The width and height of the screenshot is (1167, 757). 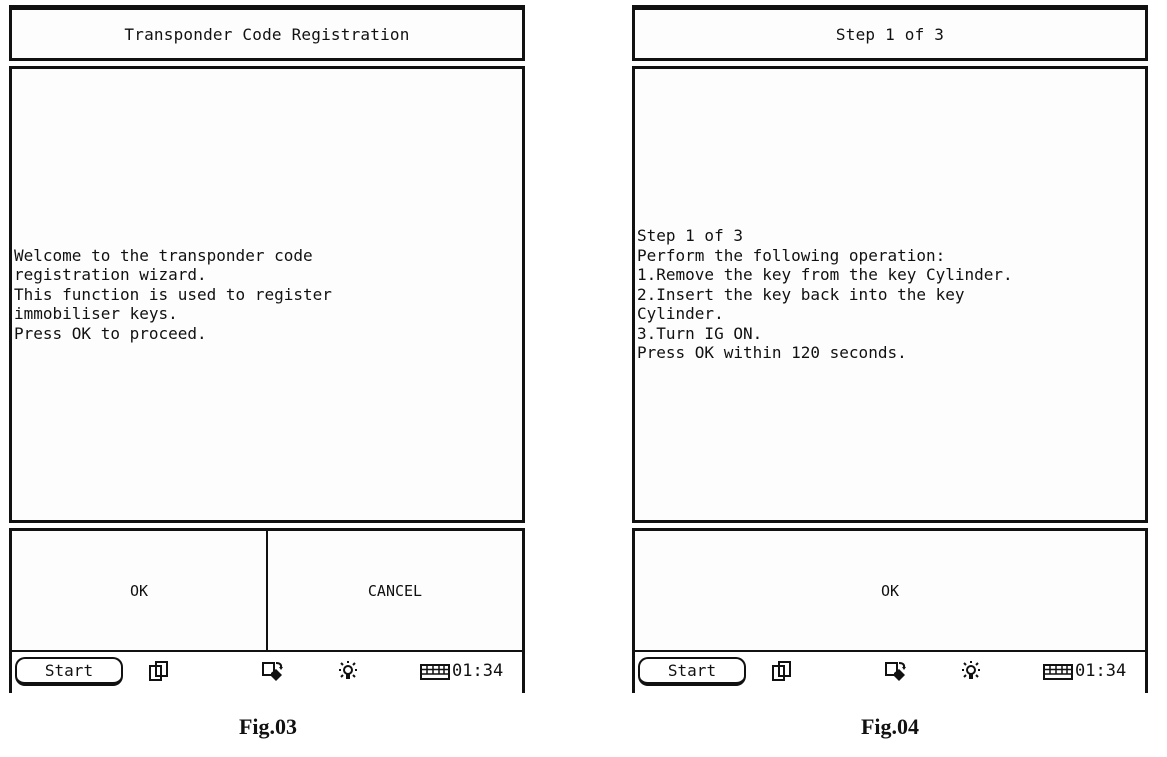 I want to click on button-bar: OK CANCEL, so click(x=267, y=590).